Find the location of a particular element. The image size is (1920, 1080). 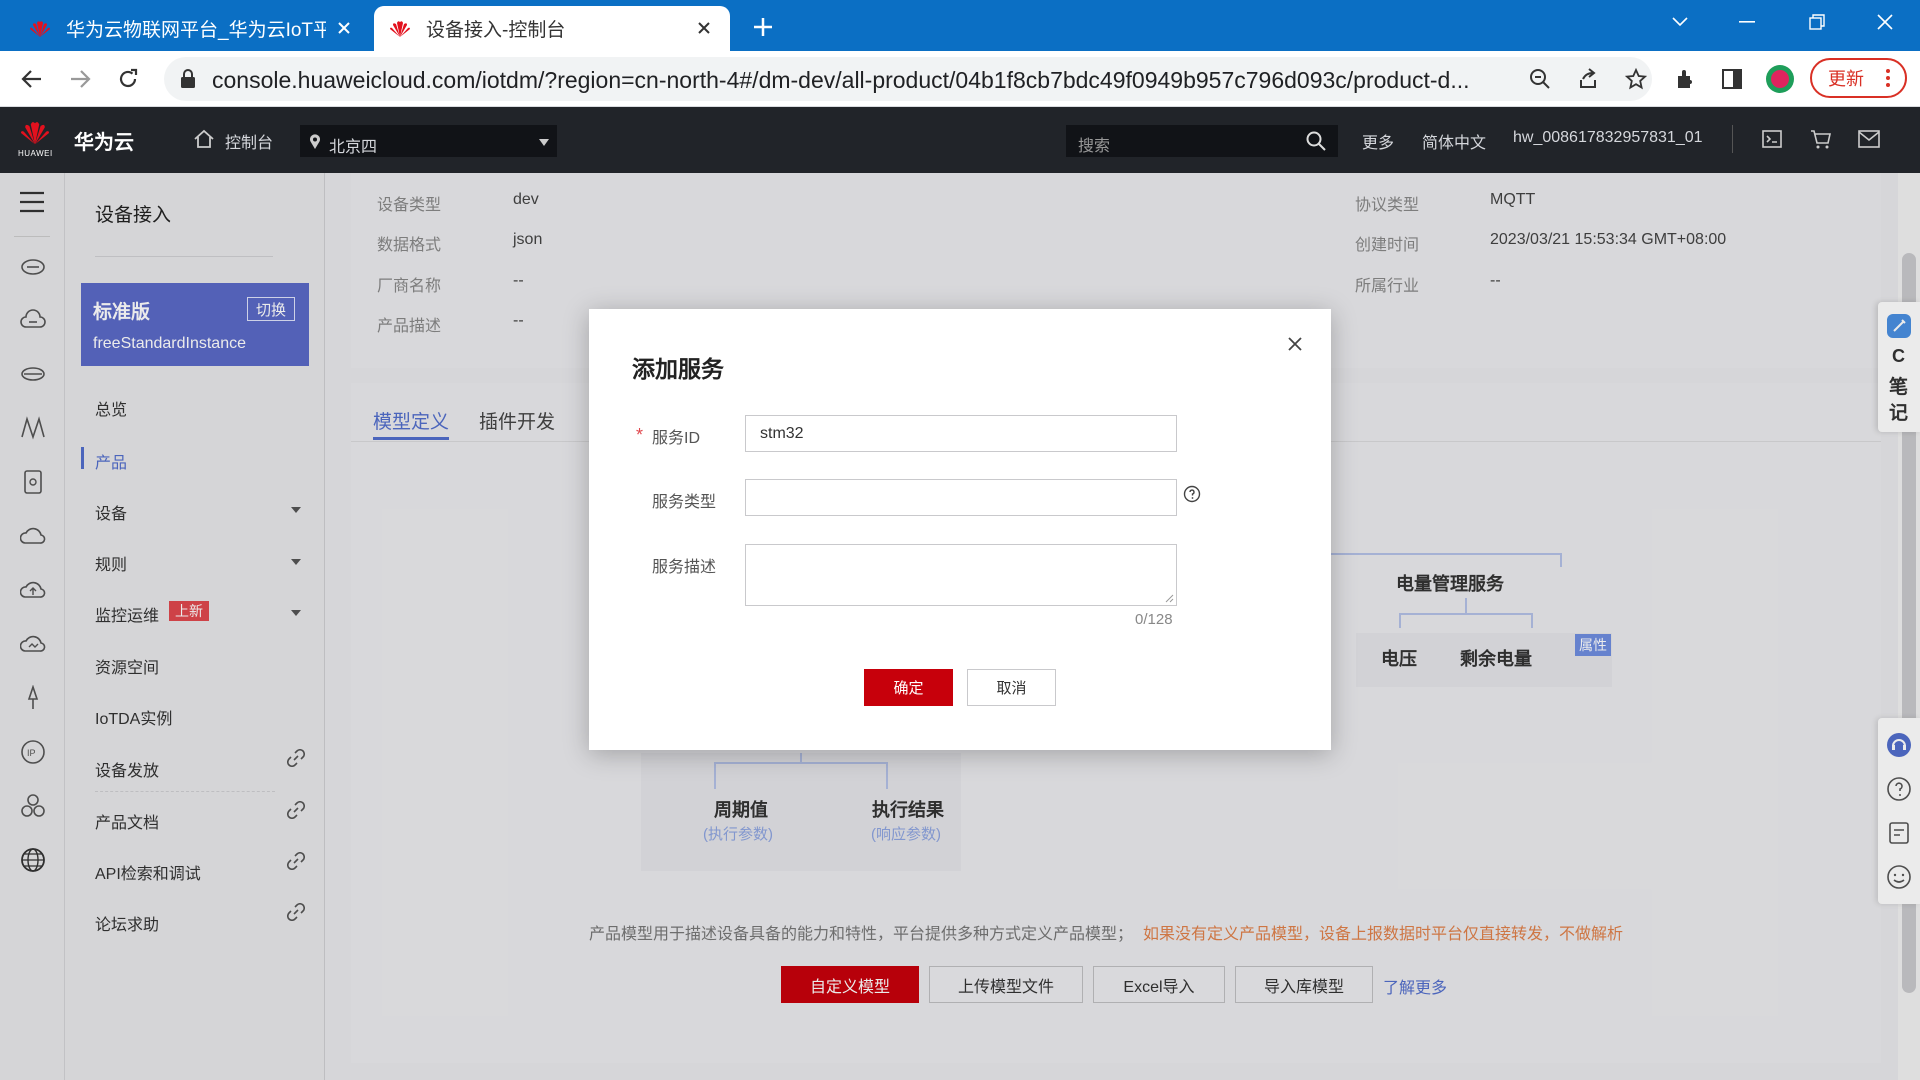

close-window-icon is located at coordinates (1885, 22).